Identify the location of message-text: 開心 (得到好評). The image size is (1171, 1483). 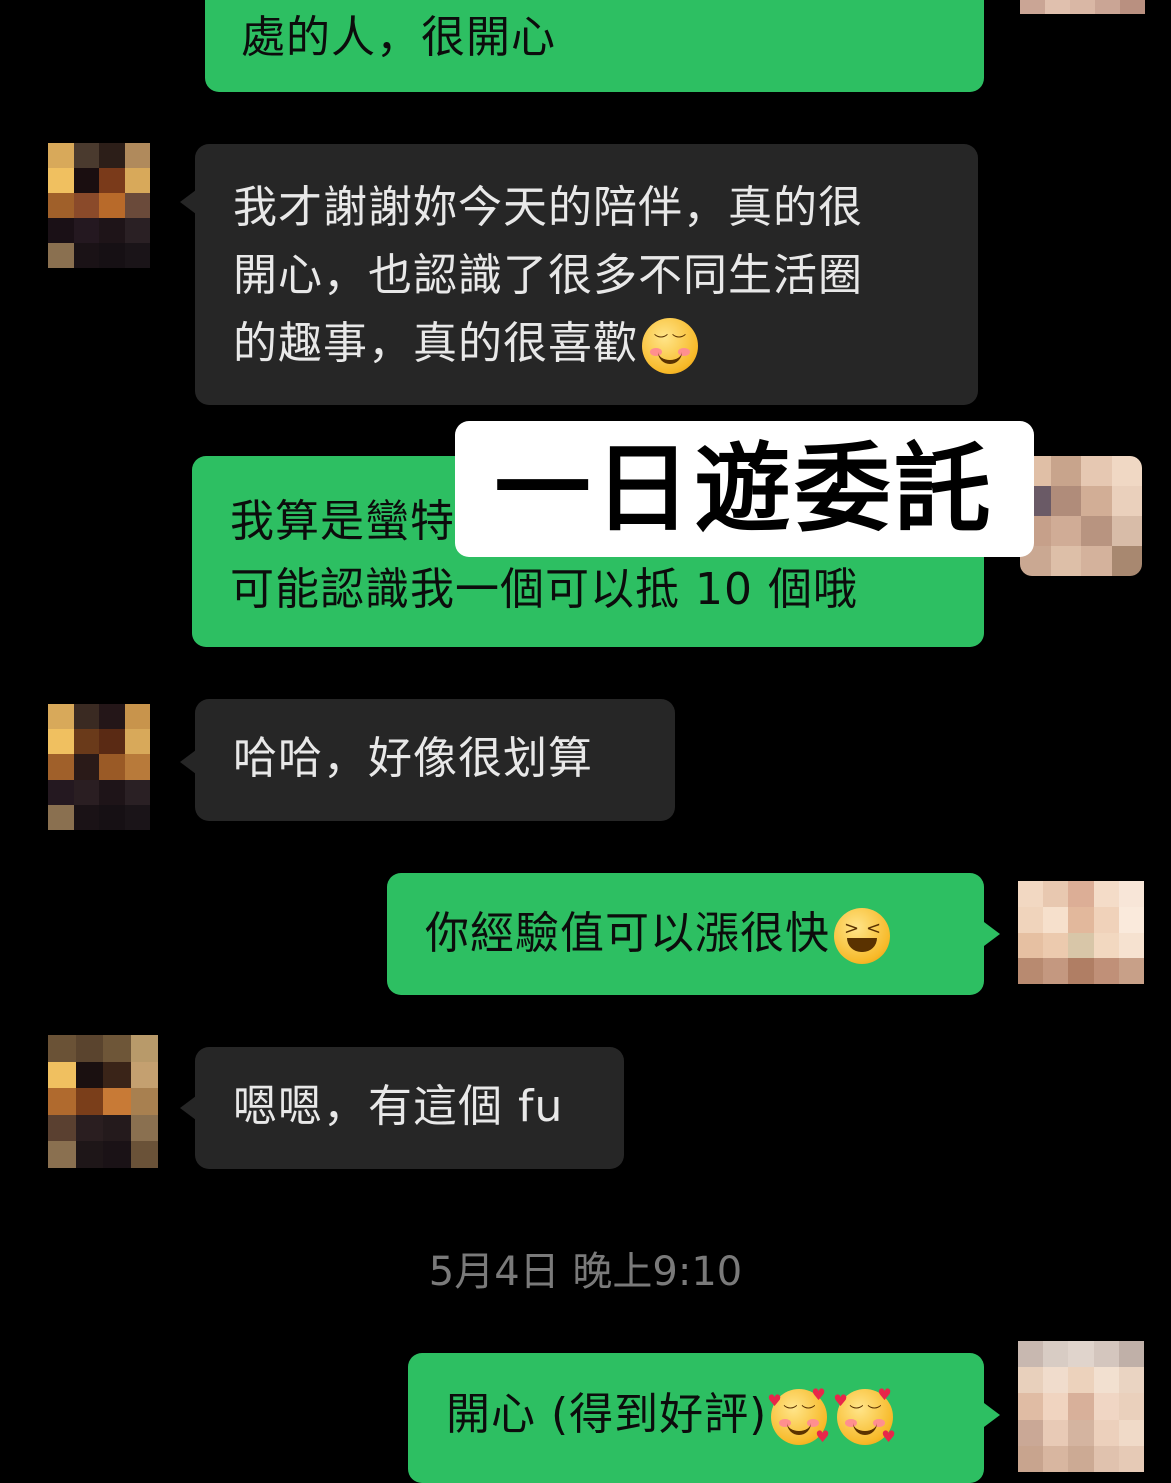
(607, 1414).